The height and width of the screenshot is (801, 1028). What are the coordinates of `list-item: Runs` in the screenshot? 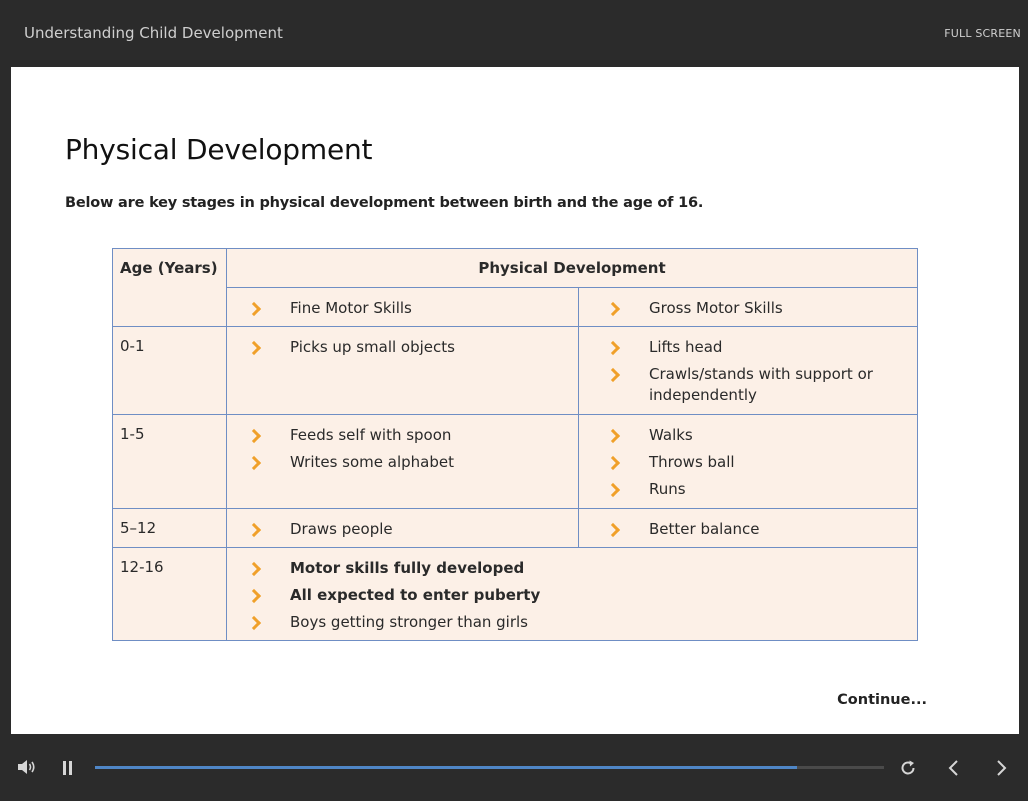 It's located at (762, 489).